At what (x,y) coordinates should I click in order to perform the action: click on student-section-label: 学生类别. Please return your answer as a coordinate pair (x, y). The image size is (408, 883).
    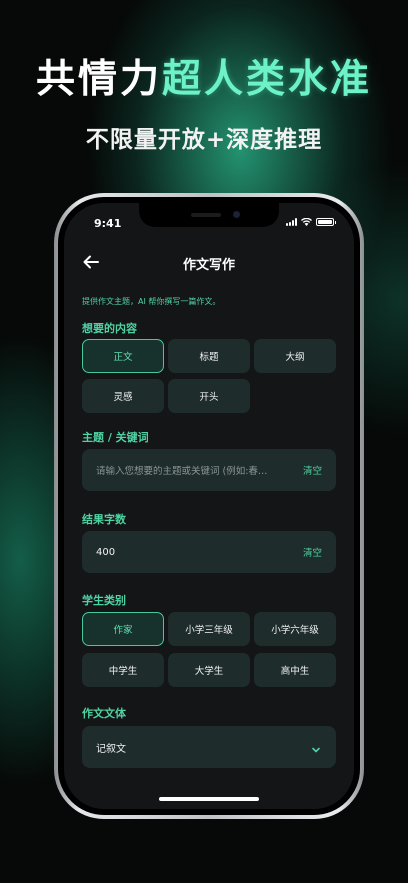
    Looking at the image, I should click on (104, 600).